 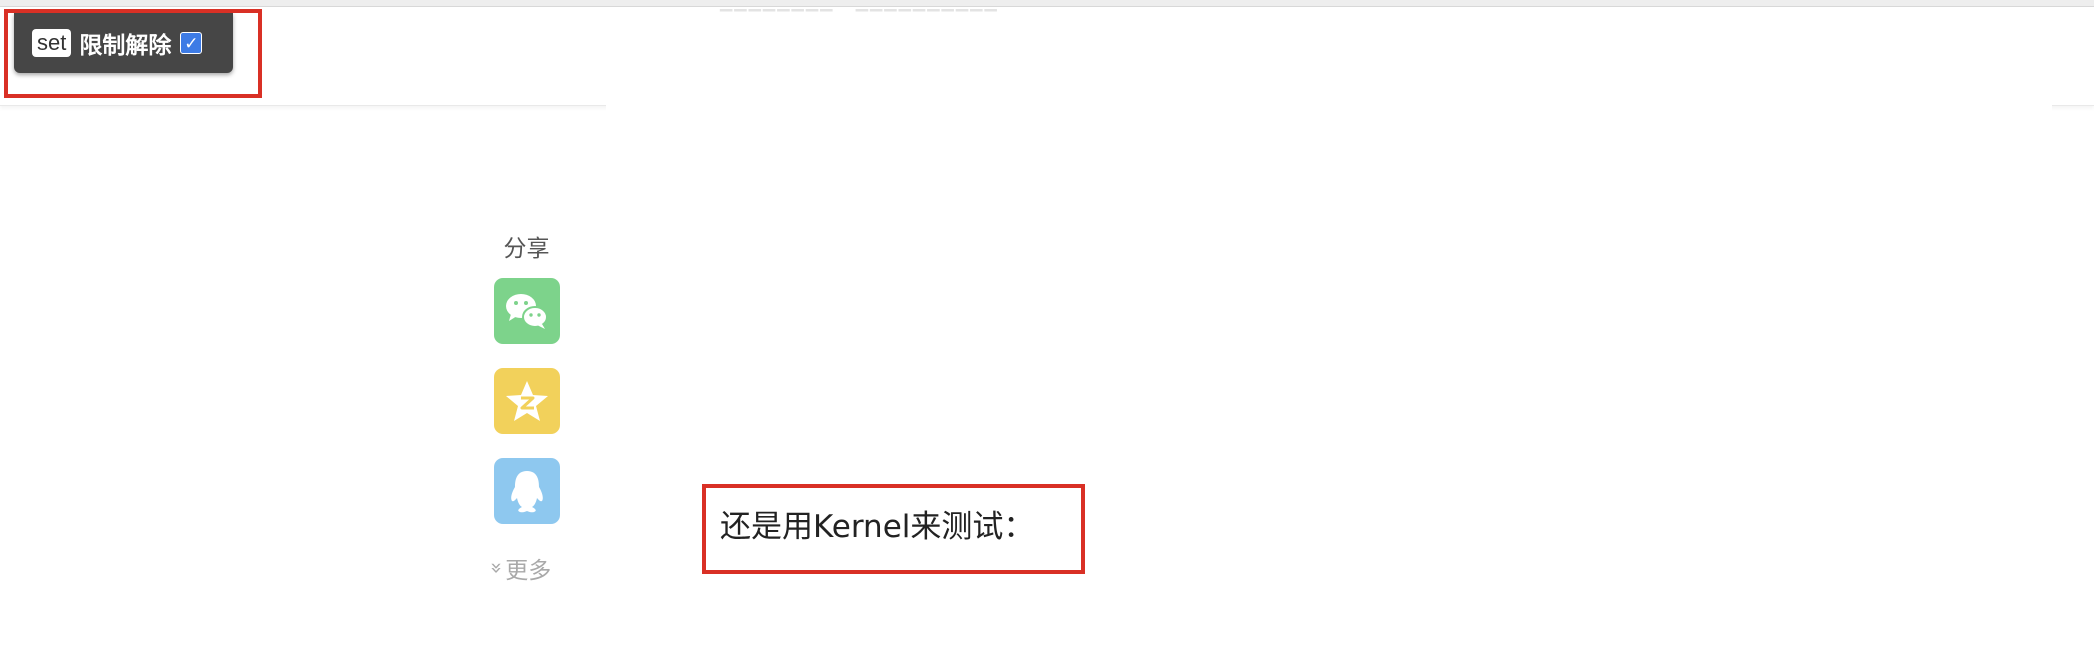 I want to click on qzone-star-icon, so click(x=527, y=401).